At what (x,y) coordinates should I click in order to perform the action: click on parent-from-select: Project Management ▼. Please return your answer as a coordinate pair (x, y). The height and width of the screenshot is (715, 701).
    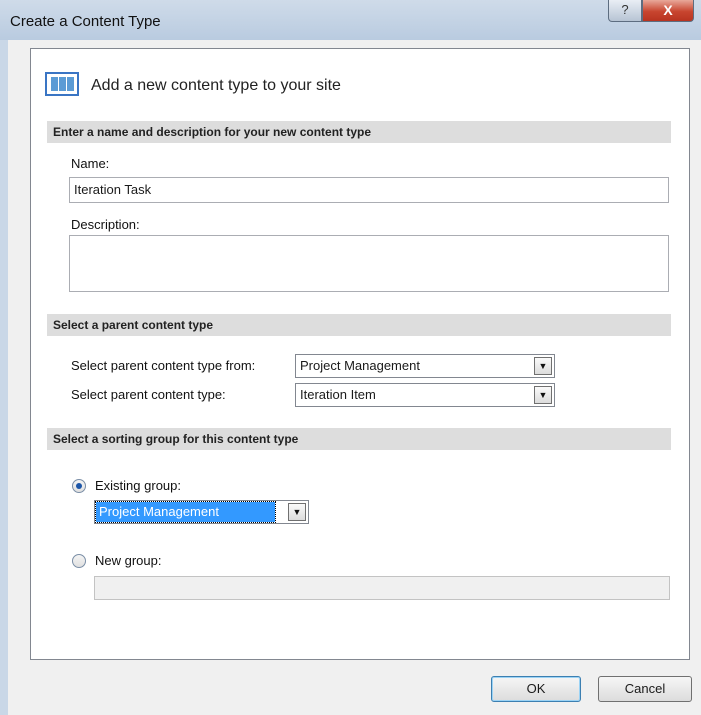
    Looking at the image, I should click on (425, 366).